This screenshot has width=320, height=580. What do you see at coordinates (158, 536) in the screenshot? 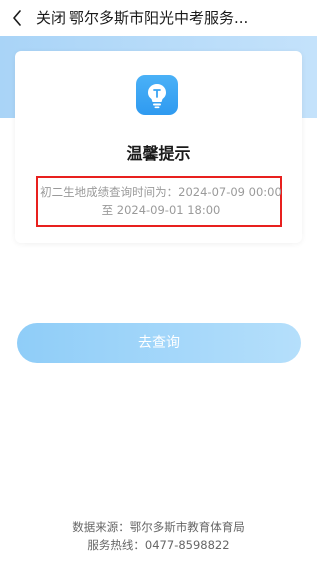
I see `footer: 数据来源：鄂尔多斯市教育体育局 服务热线：0477-8598822` at bounding box center [158, 536].